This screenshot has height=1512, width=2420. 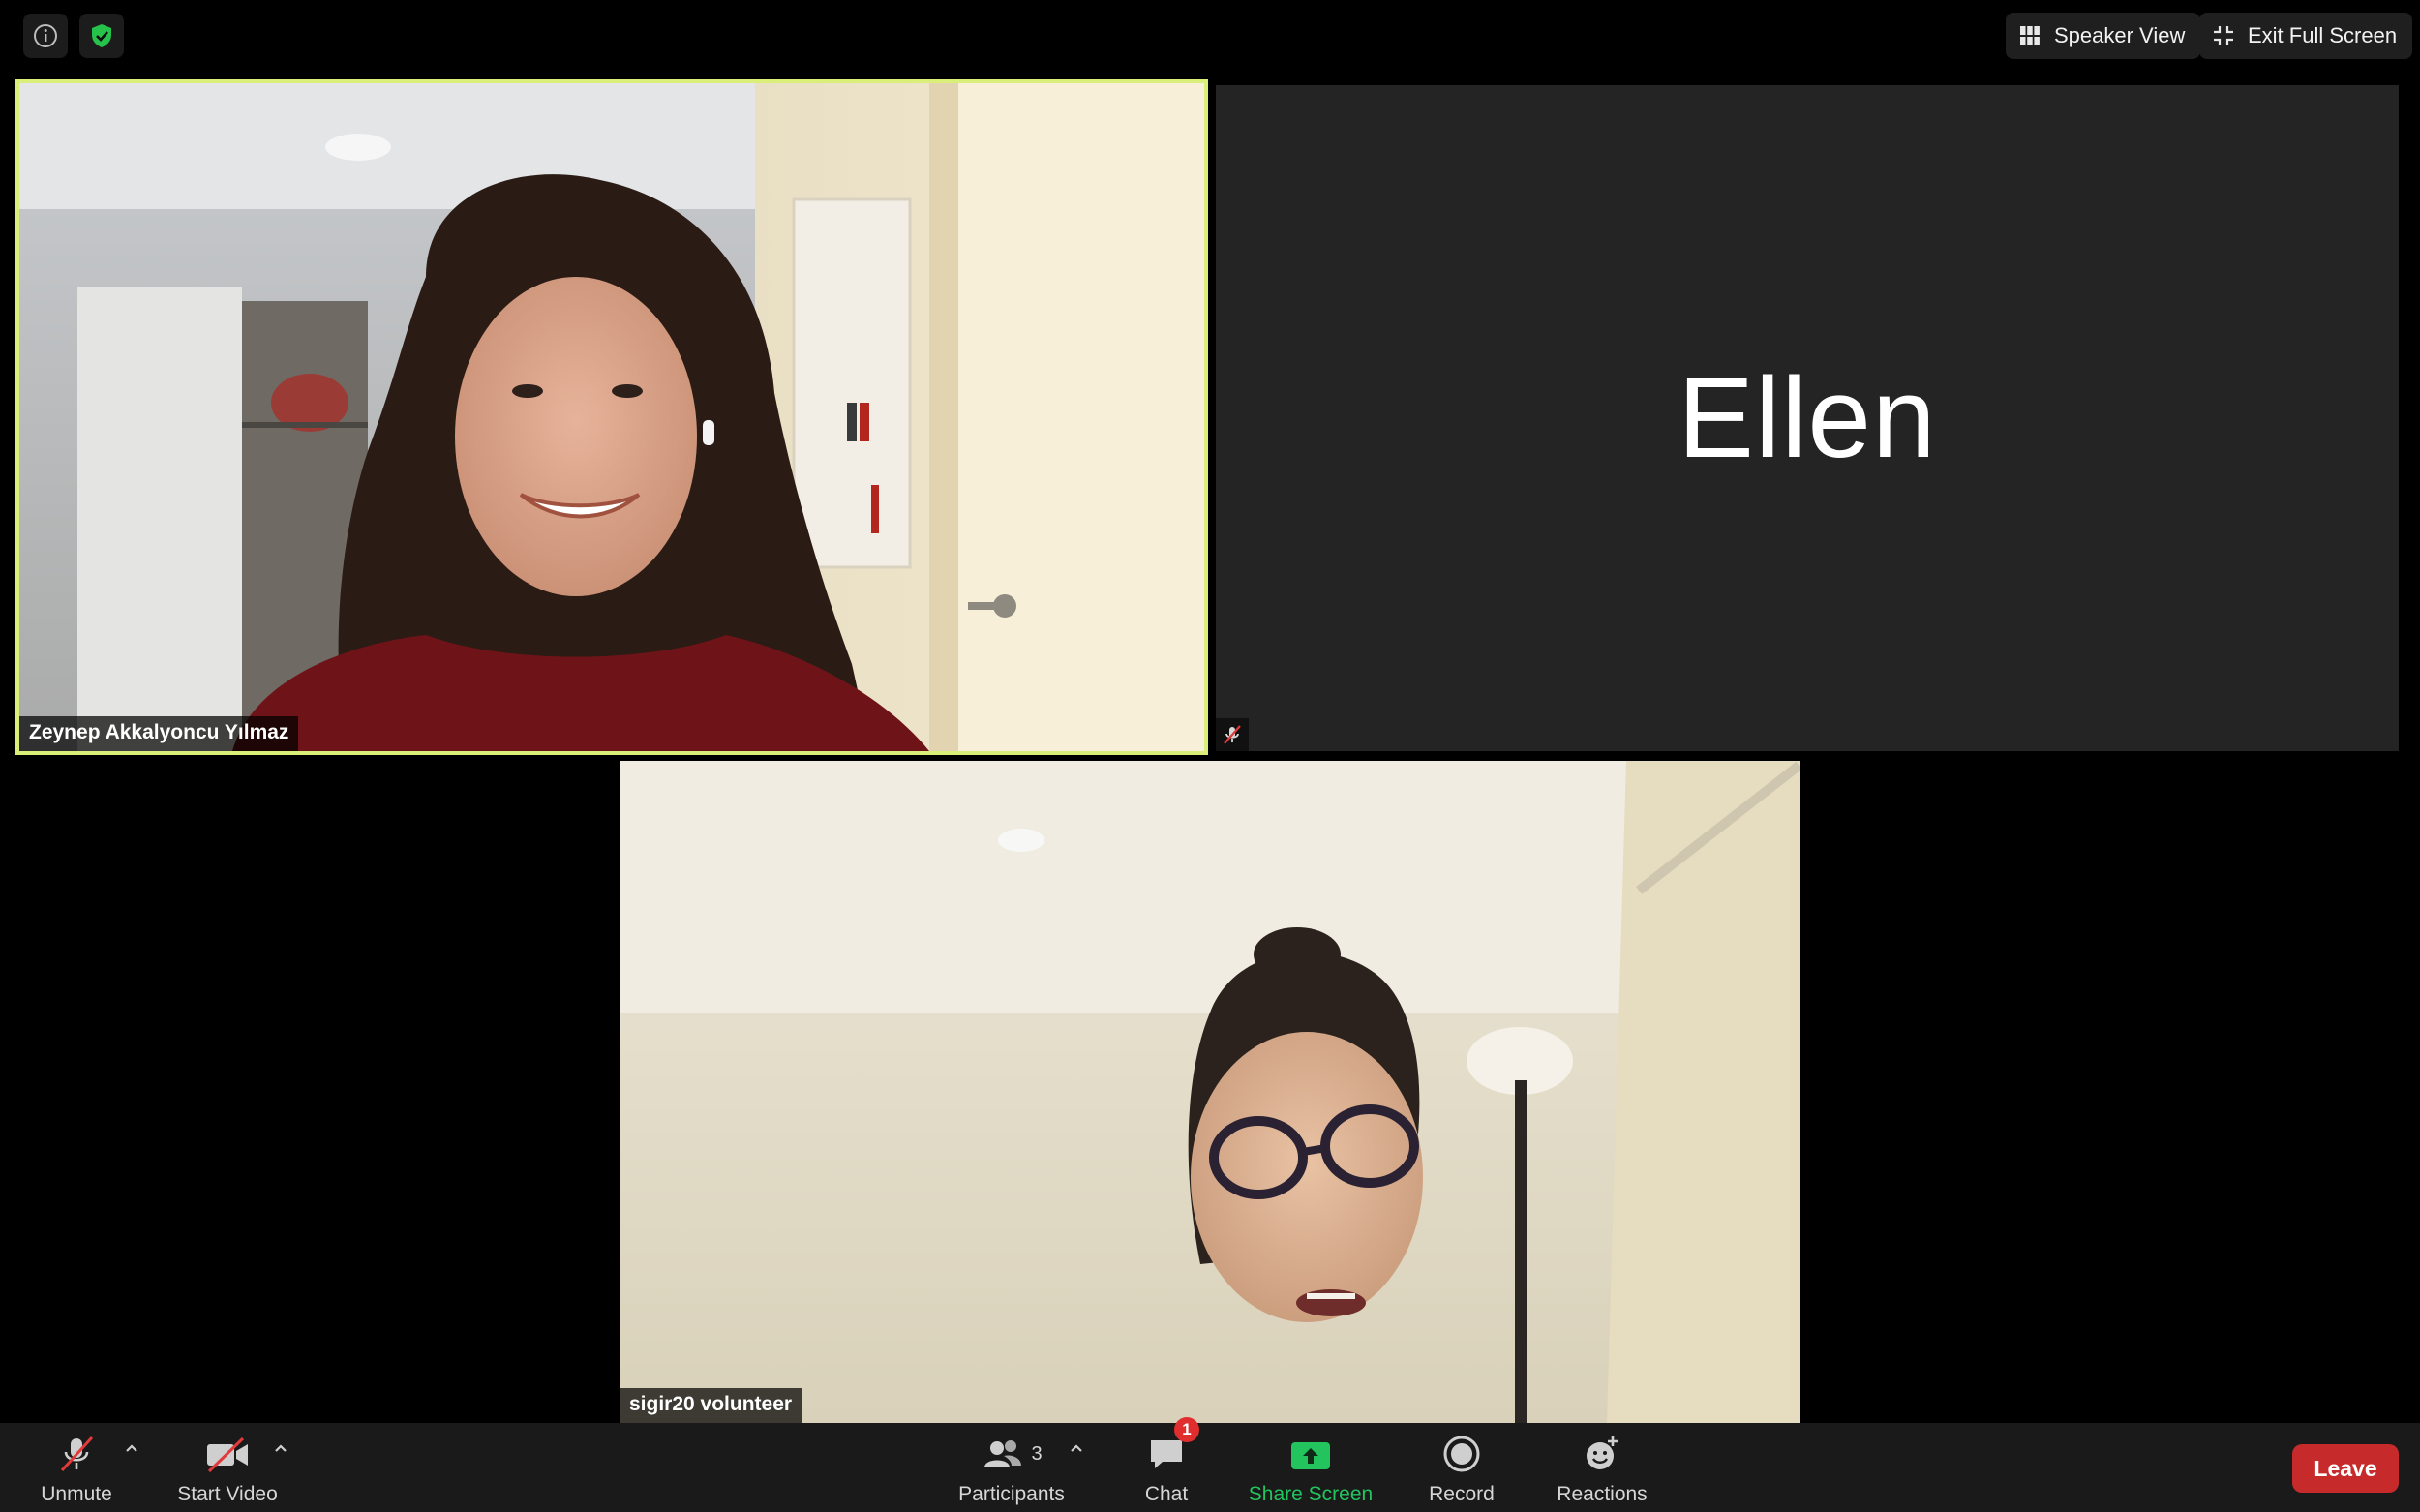 I want to click on reactions-icon, so click(x=1602, y=1448).